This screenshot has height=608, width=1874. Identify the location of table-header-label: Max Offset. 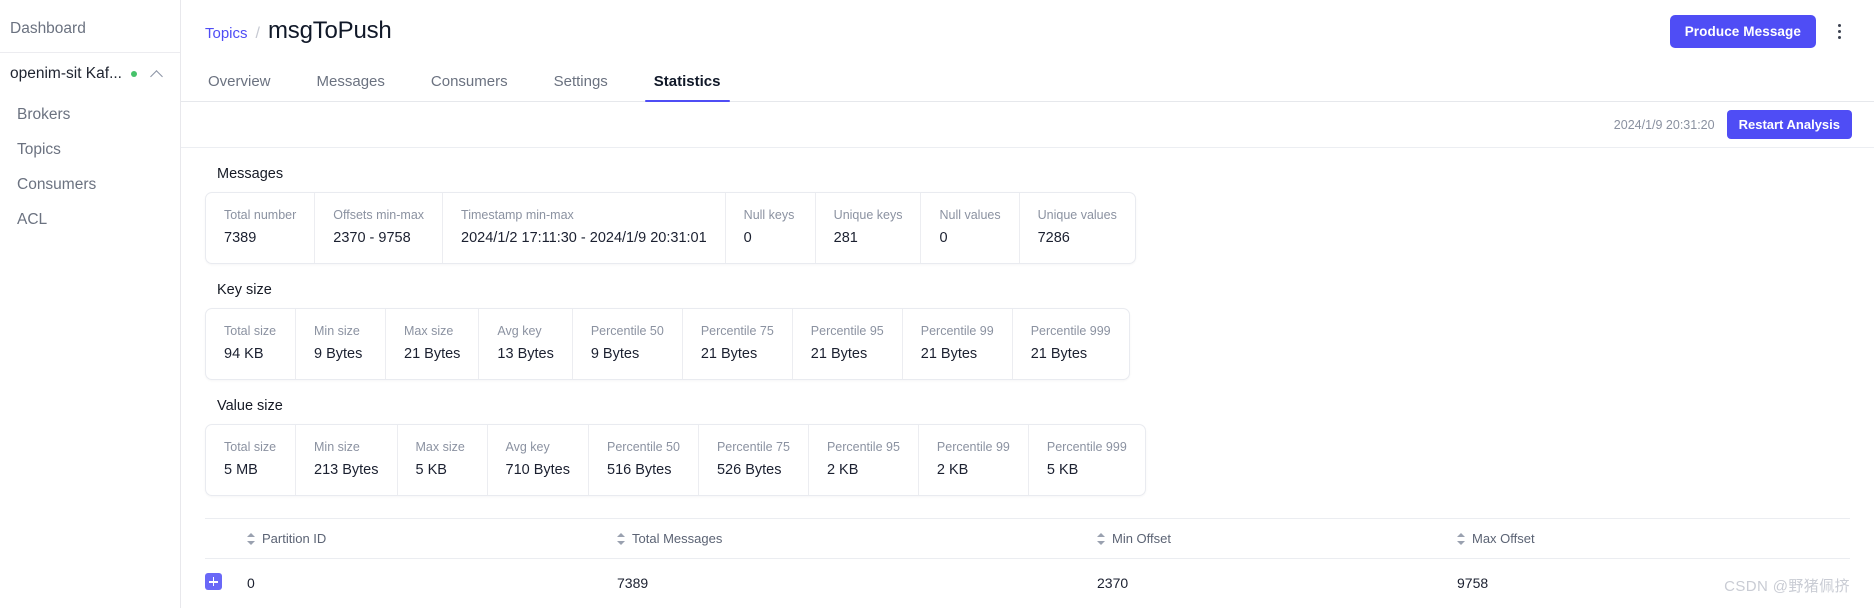
(1503, 538).